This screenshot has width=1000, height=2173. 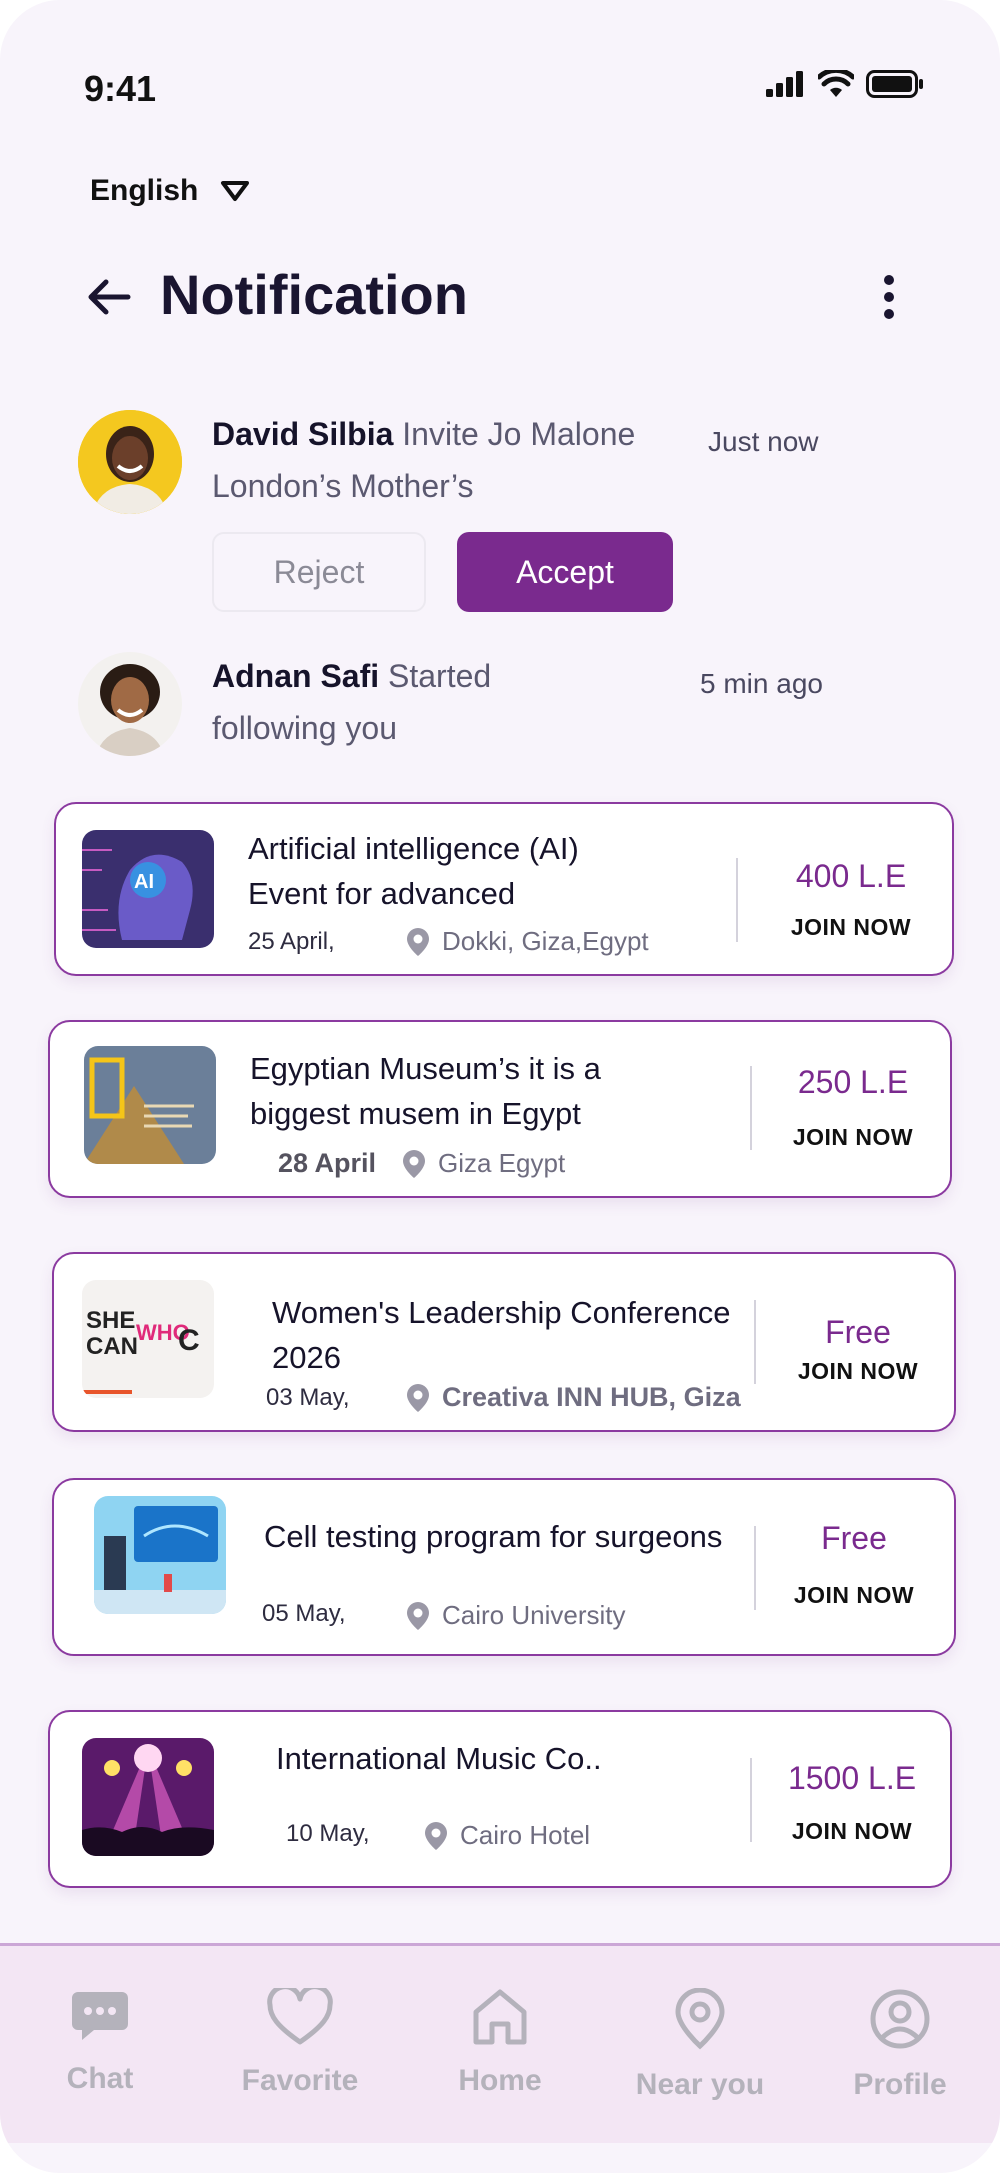 What do you see at coordinates (100, 2016) in the screenshot?
I see `chat-icon` at bounding box center [100, 2016].